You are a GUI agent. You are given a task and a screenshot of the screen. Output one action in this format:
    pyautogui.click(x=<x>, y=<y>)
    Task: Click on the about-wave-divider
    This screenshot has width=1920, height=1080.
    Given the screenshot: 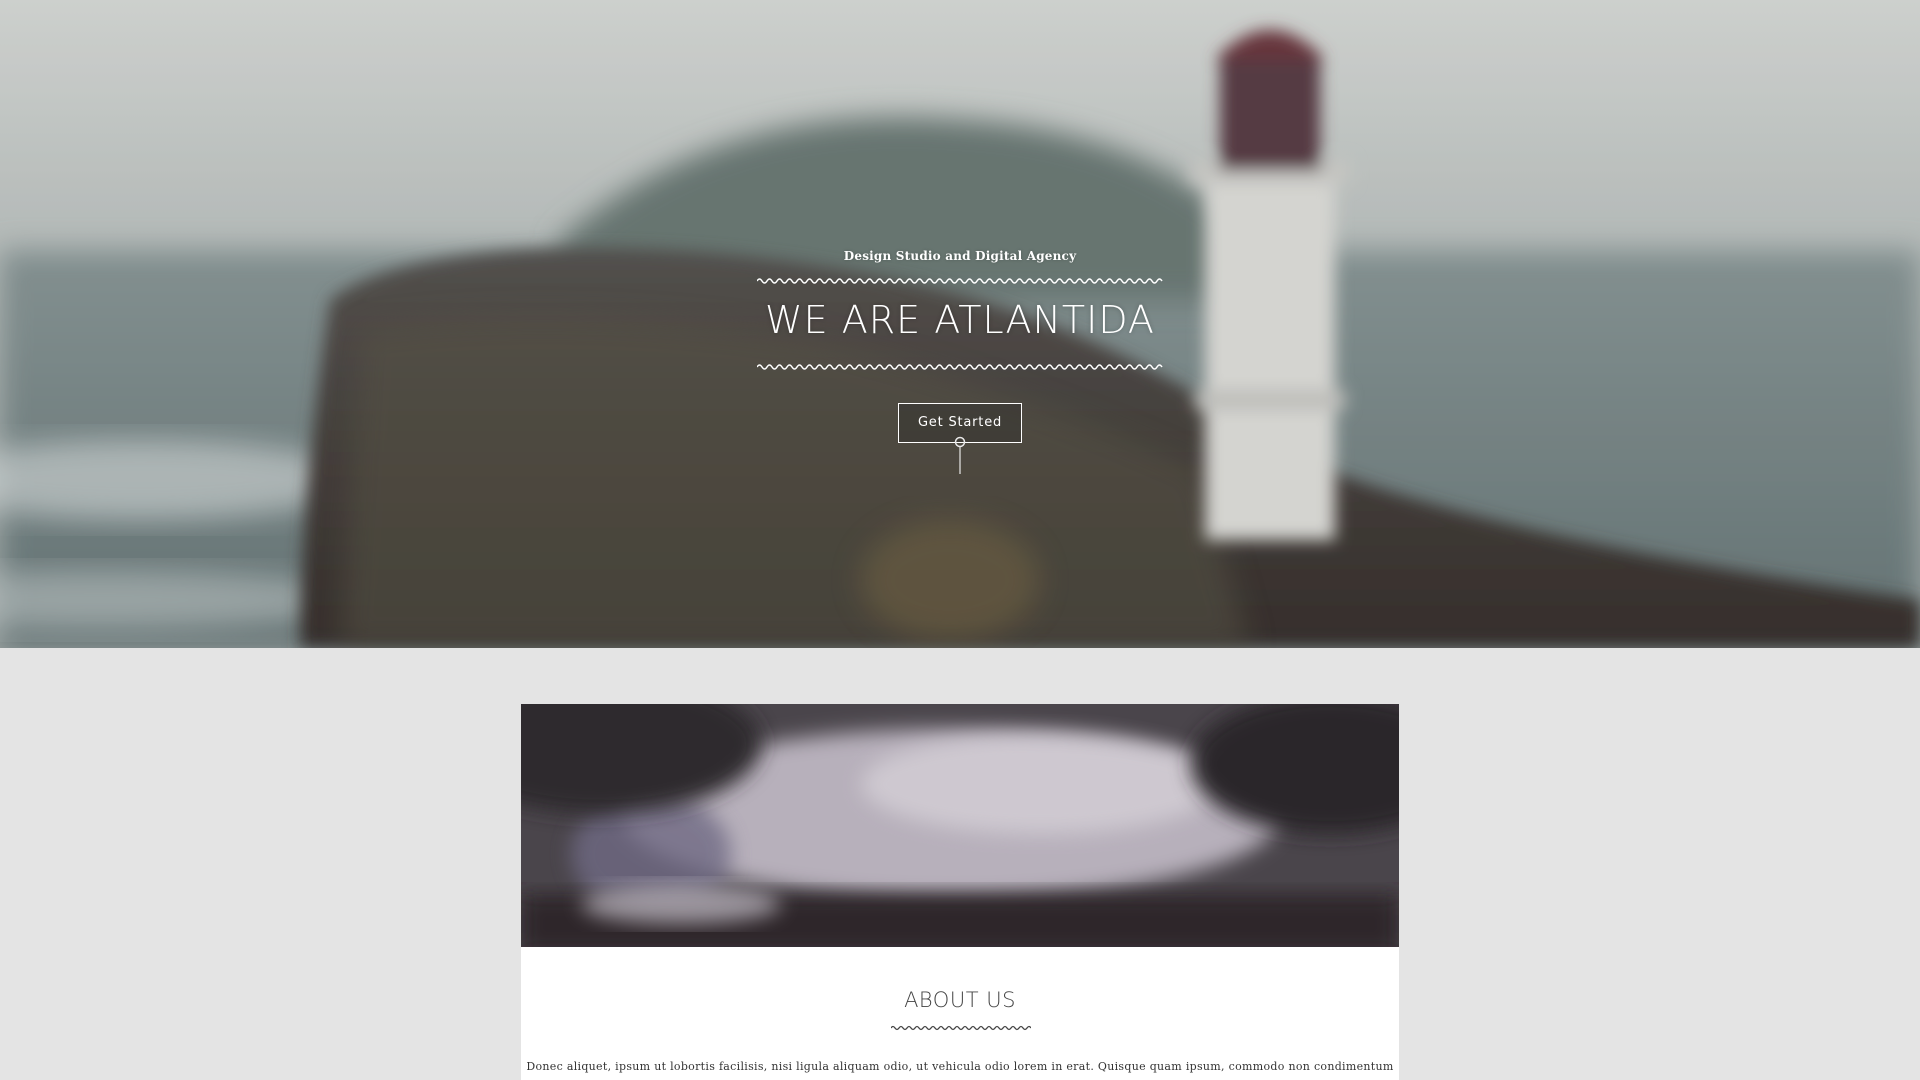 What is the action you would take?
    pyautogui.click(x=961, y=1028)
    